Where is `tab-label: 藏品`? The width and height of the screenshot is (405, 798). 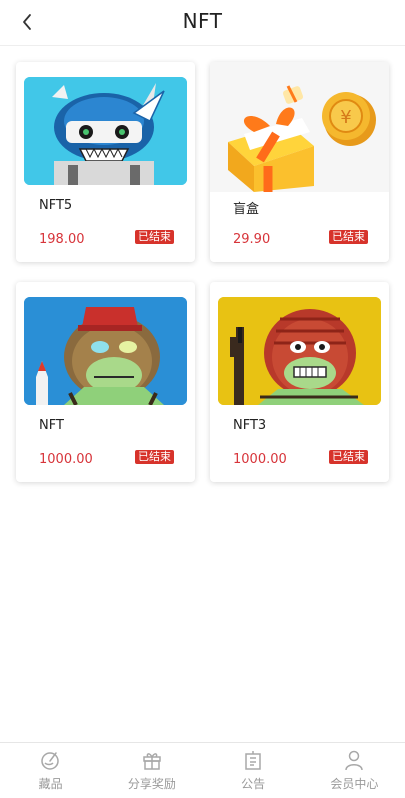
tab-label: 藏品 is located at coordinates (50, 784).